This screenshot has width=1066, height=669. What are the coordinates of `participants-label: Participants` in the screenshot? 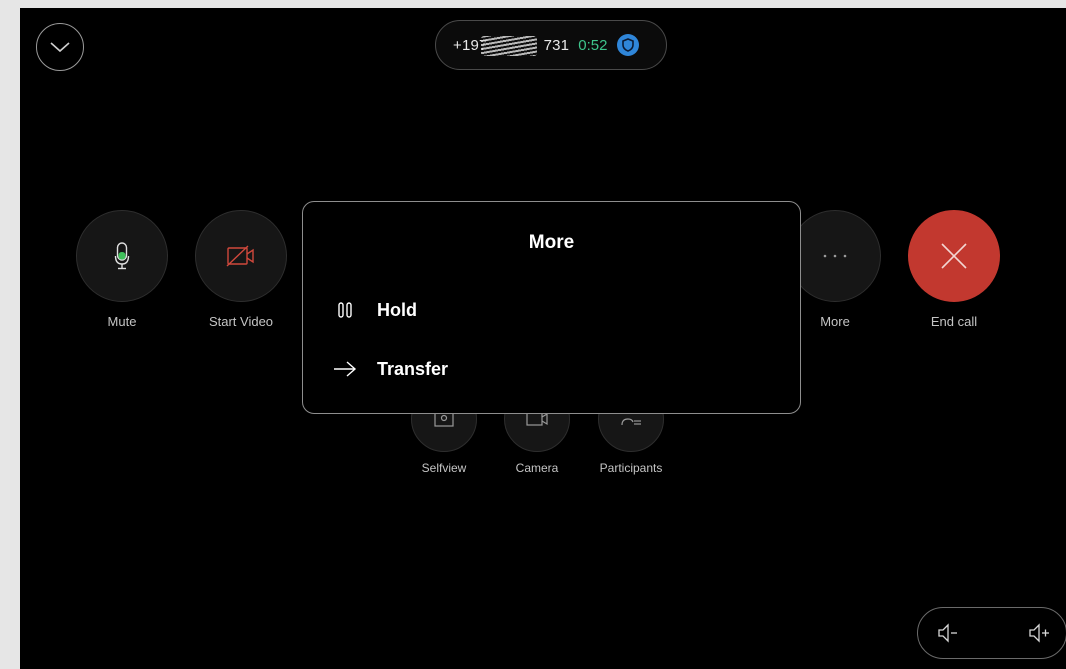 It's located at (631, 468).